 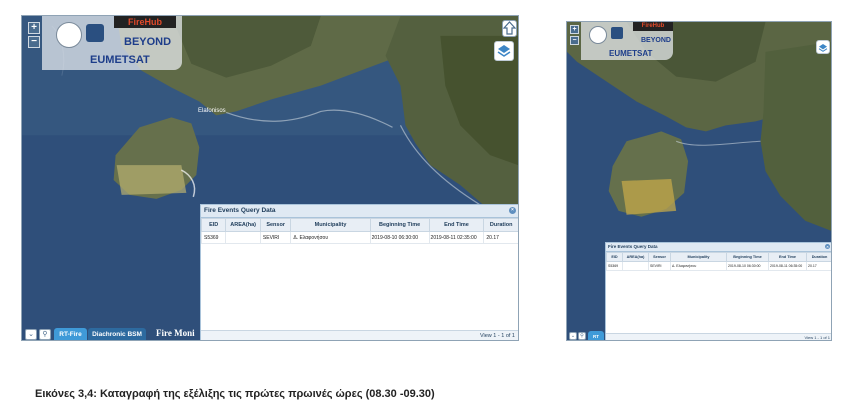 I want to click on bottom-toolbar: ⌄ ⚲ RT-Fire Diachronic BSM Fire Moni, so click(x=111, y=333).